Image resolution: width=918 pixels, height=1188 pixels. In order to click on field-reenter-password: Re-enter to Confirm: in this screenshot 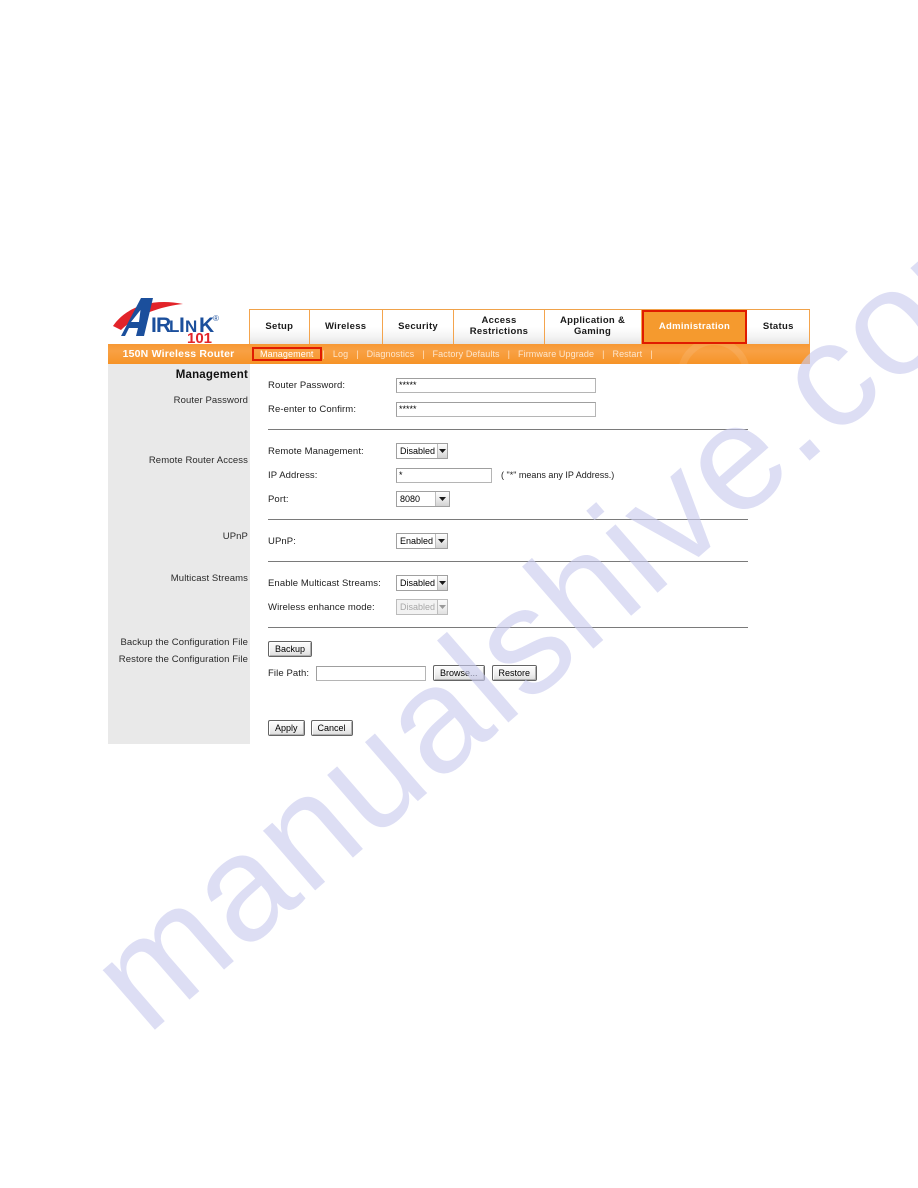, I will do `click(539, 409)`.